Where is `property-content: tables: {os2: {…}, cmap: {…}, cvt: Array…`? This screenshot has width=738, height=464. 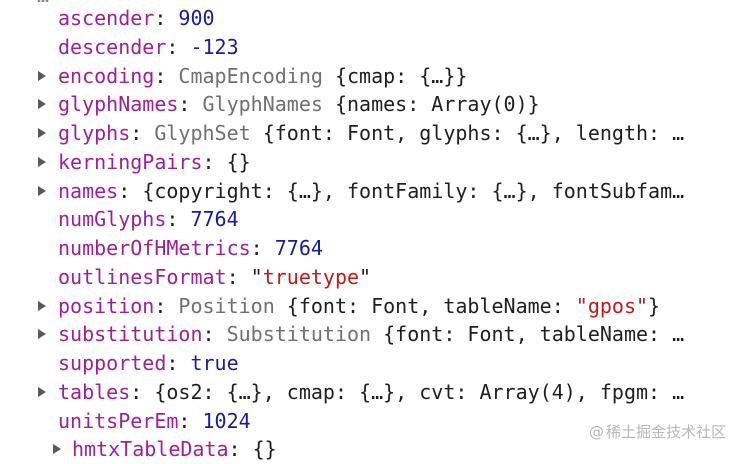 property-content: tables: {os2: {…}, cmap: {…}, cvt: Array… is located at coordinates (371, 392).